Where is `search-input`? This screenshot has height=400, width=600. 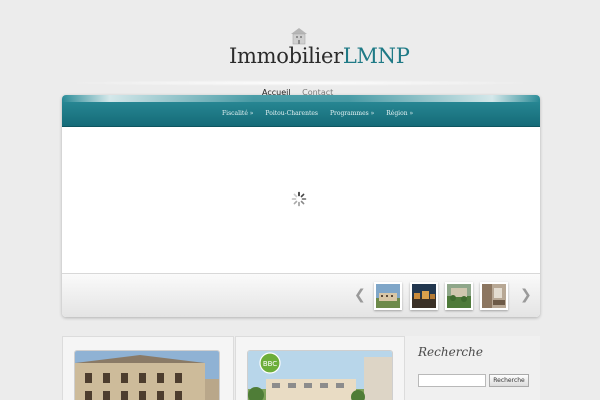 search-input is located at coordinates (452, 380).